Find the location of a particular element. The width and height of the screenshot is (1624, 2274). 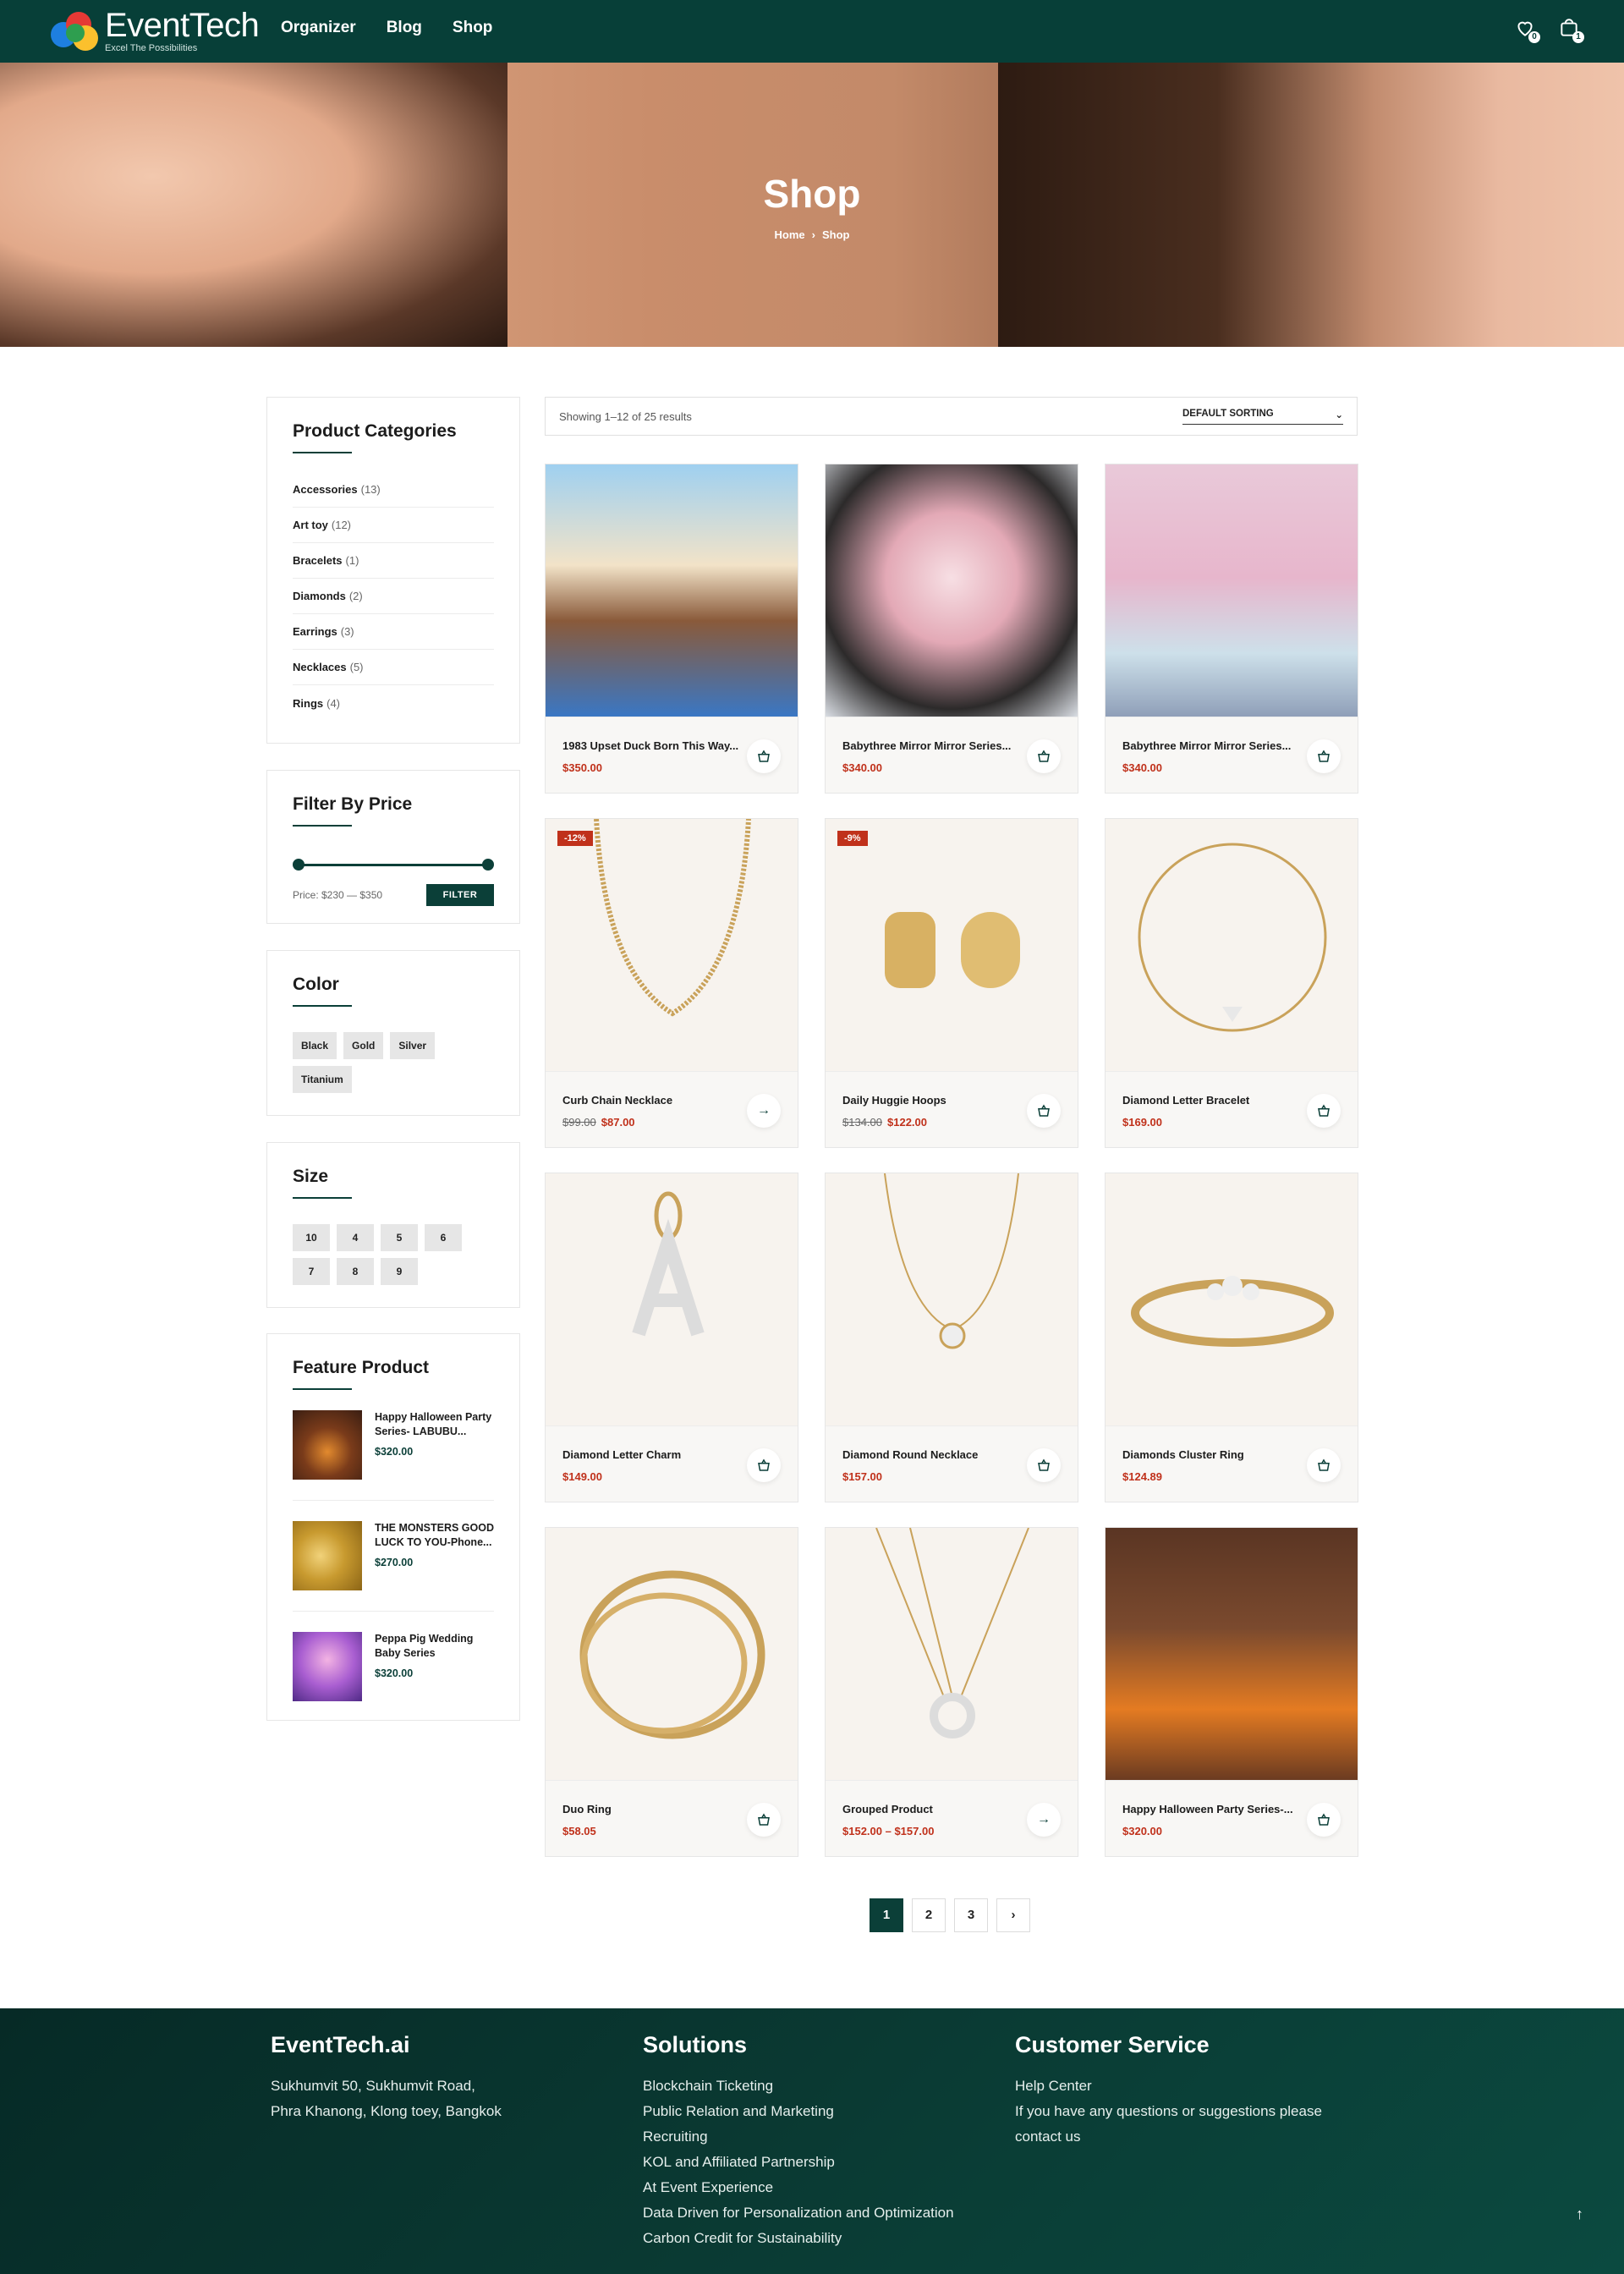

footer-link: KOL and Affiliated Partnership is located at coordinates (798, 2162).